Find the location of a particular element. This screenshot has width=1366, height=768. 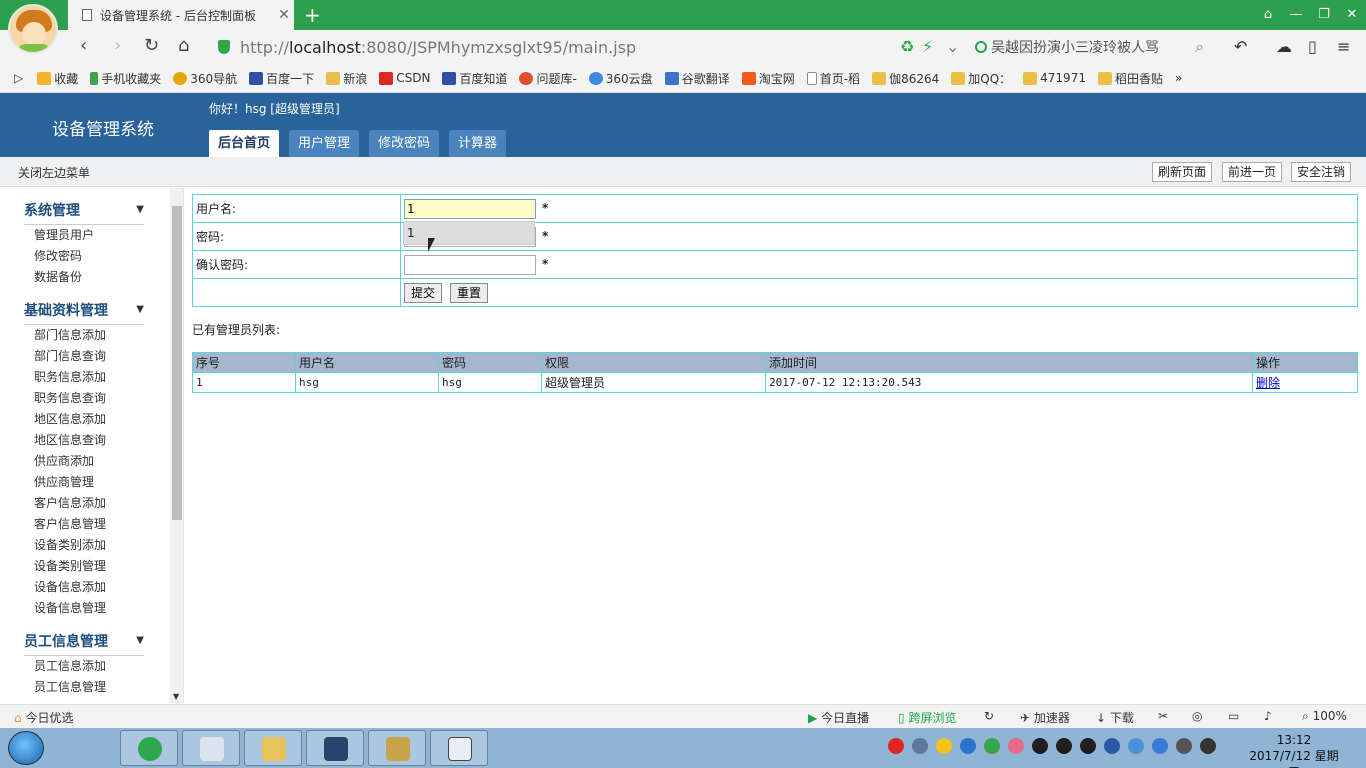

tab-home: 后台首页 is located at coordinates (244, 143).